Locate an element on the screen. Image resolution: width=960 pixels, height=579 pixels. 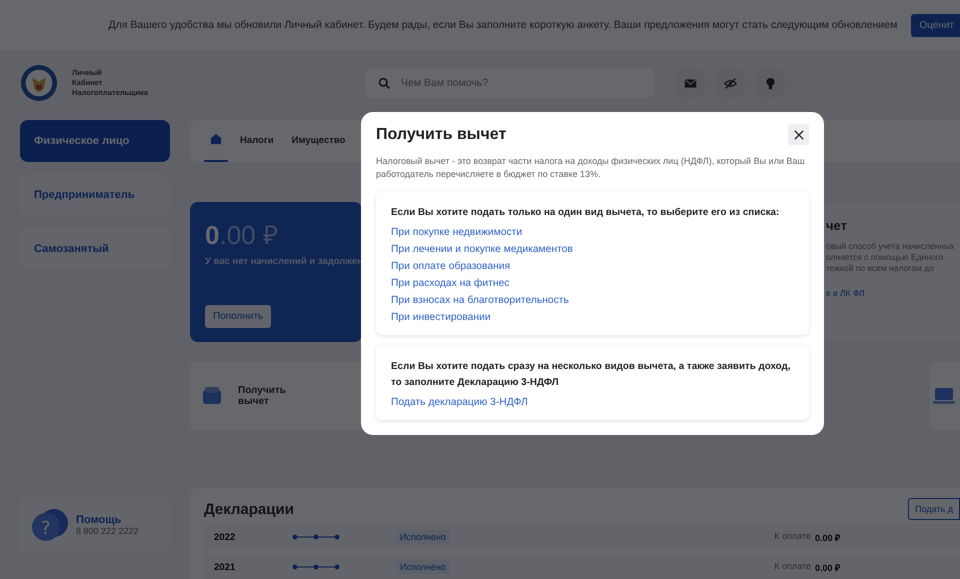
account-text: олняется с помощью Единого is located at coordinates (885, 257).